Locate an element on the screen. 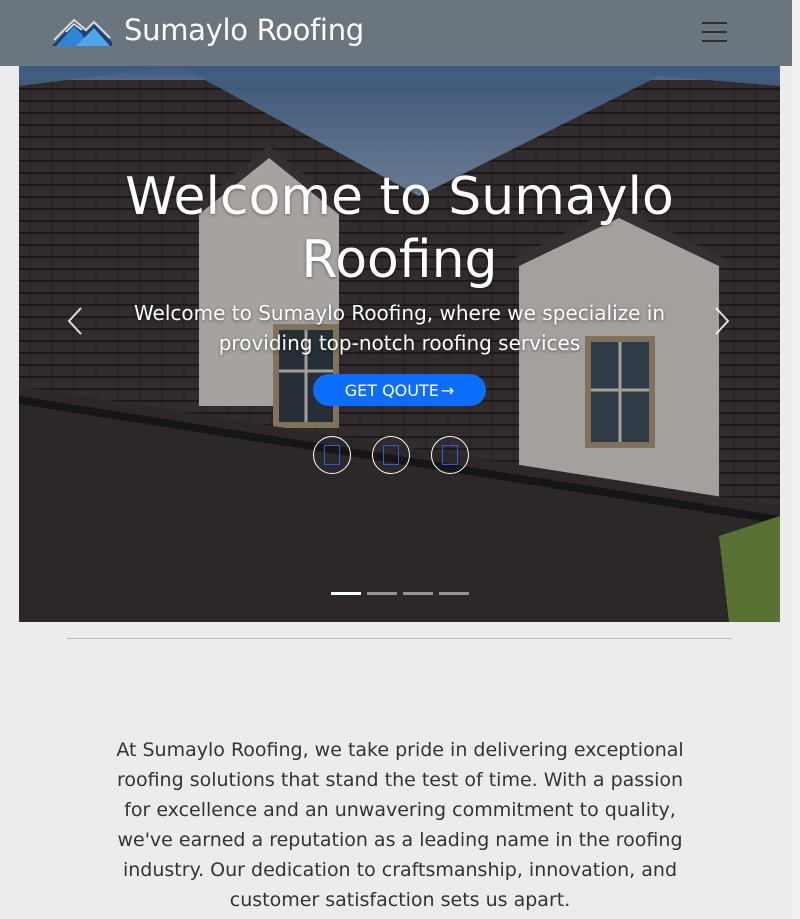 The height and width of the screenshot is (919, 800). chevron-left-icon is located at coordinates (74, 321).